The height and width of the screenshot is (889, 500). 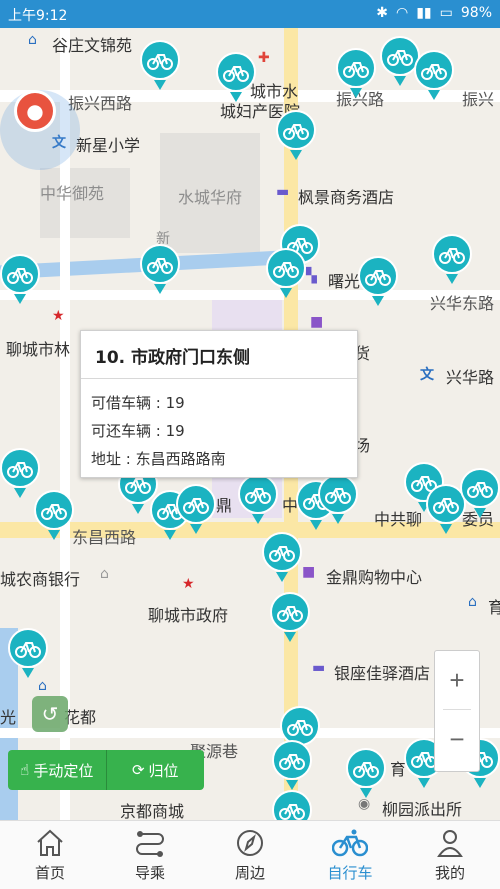 What do you see at coordinates (50, 842) in the screenshot?
I see `home-icon` at bounding box center [50, 842].